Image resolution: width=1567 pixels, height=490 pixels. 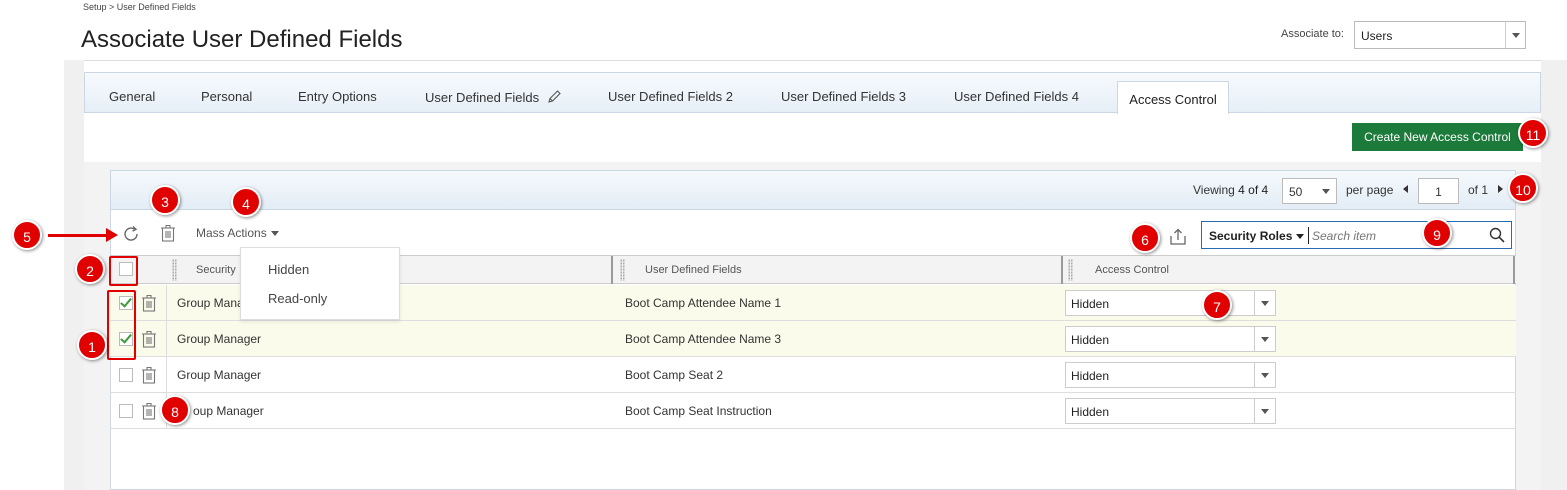 What do you see at coordinates (175, 410) in the screenshot?
I see `annotation-badge-8: 8` at bounding box center [175, 410].